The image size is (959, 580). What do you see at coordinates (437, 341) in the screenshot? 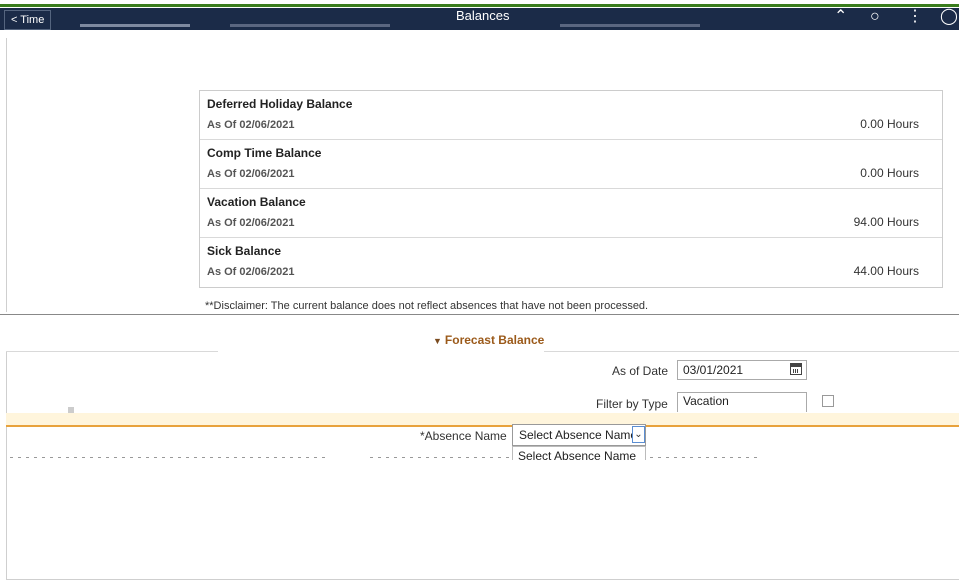
I see `collapse-triangle-icon: ▼` at bounding box center [437, 341].